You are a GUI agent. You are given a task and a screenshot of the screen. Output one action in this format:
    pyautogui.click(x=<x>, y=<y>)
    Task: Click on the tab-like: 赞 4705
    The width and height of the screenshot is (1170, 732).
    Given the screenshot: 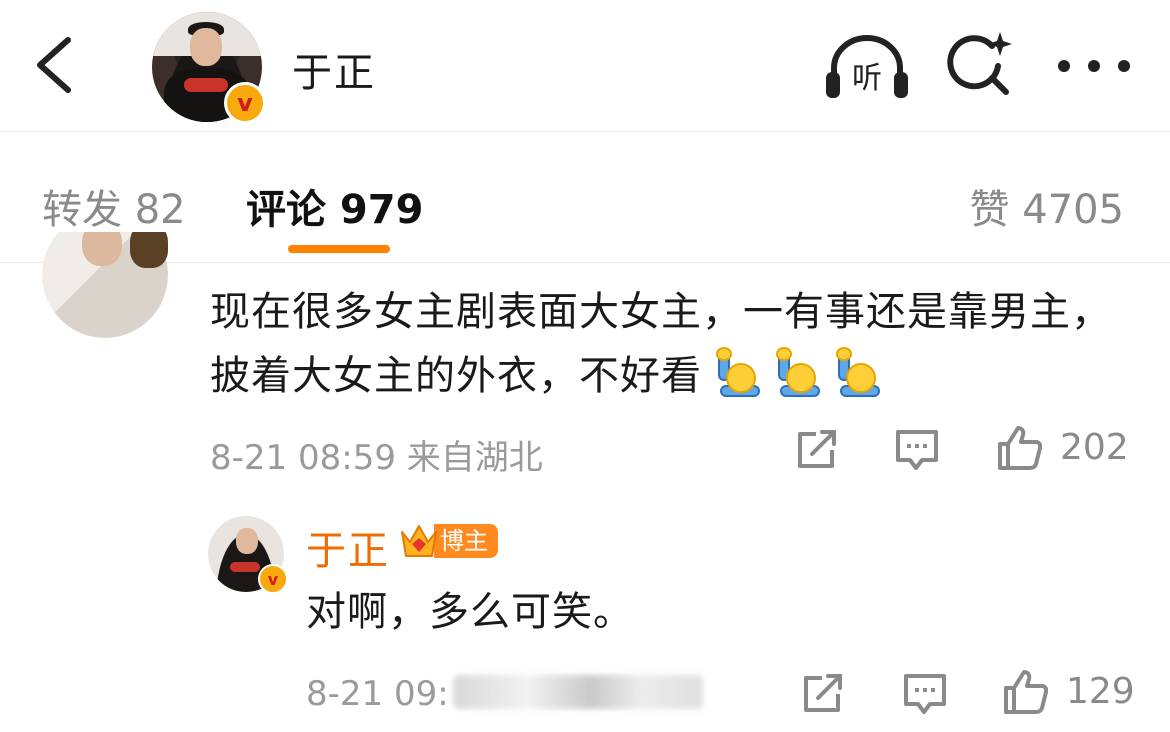 What is the action you would take?
    pyautogui.click(x=1046, y=206)
    